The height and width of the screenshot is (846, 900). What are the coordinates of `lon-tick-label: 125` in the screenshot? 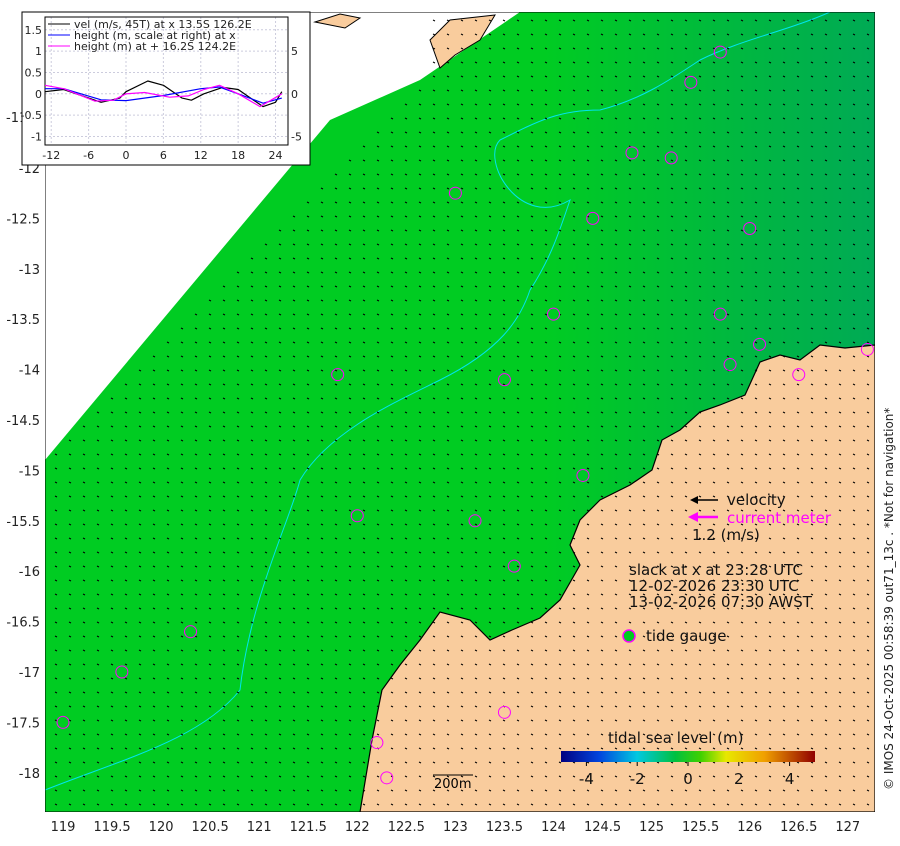 It's located at (651, 827).